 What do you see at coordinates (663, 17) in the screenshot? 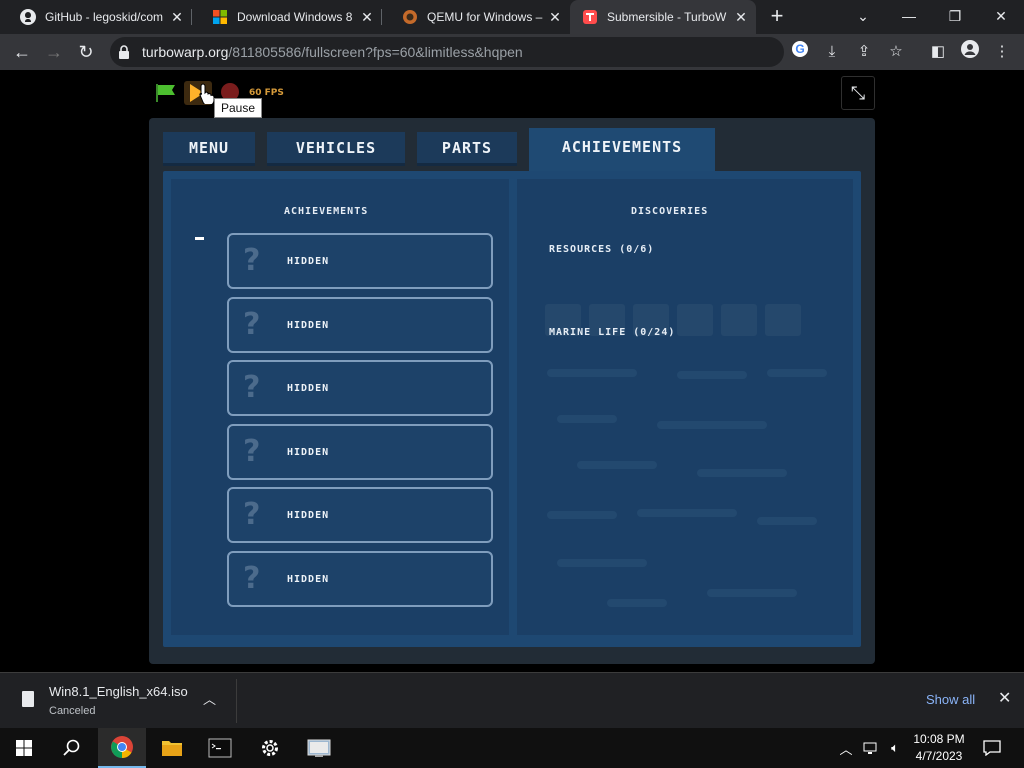
I see `tab-submersible: Submersible - TurboW ✕` at bounding box center [663, 17].